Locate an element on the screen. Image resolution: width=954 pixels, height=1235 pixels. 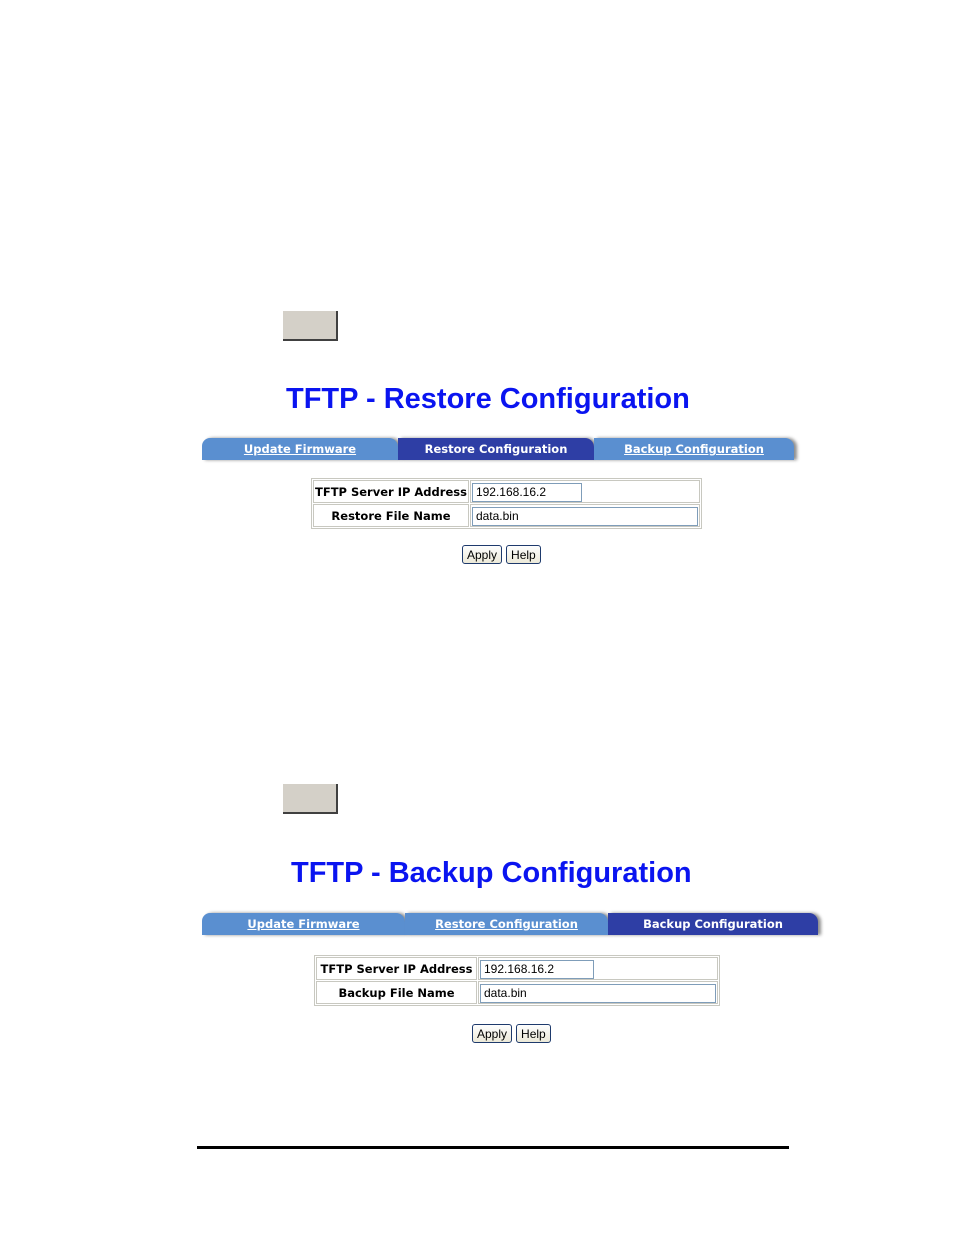
backup-file-name-input is located at coordinates (598, 993).